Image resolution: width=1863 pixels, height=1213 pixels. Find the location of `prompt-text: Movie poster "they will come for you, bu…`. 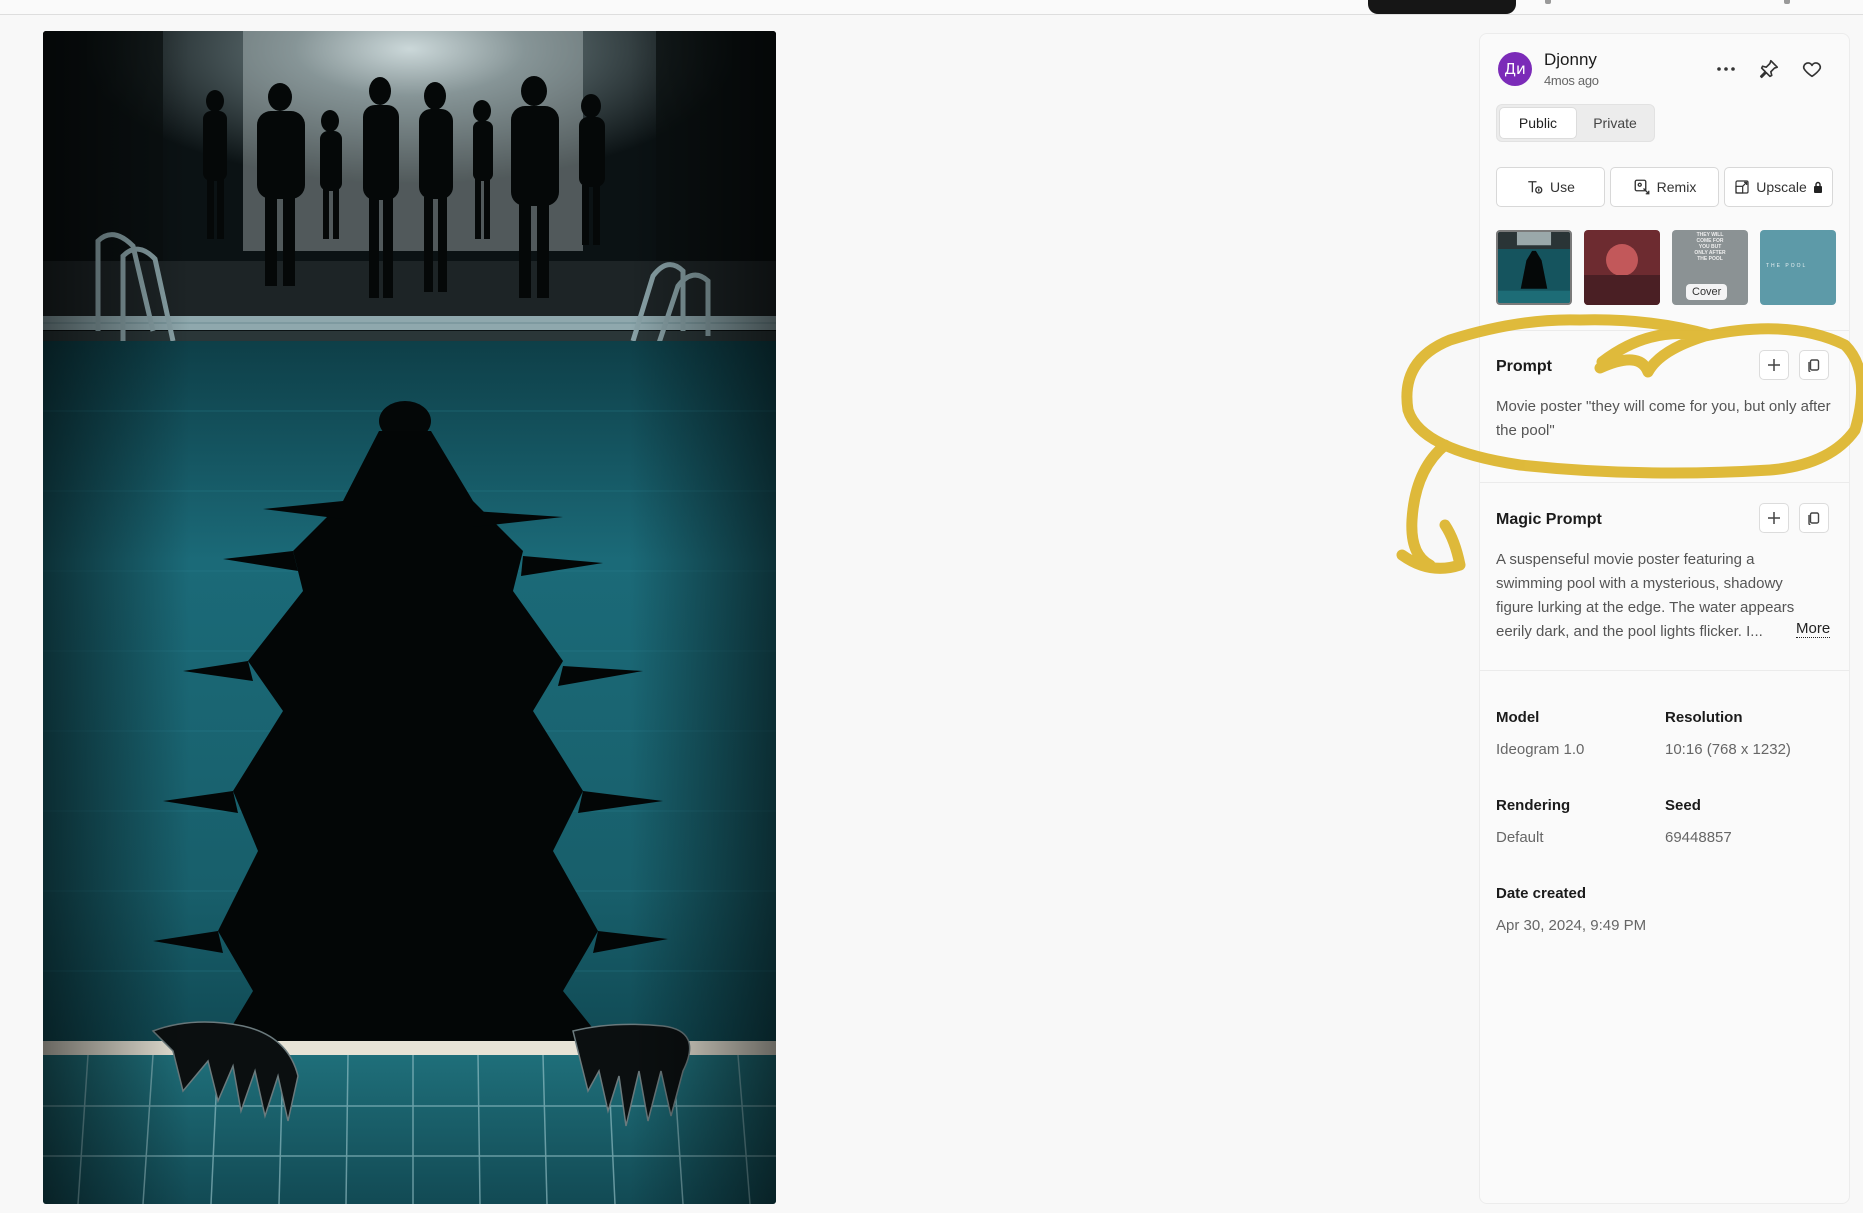

prompt-text: Movie poster "they will come for you, bu… is located at coordinates (1663, 418).